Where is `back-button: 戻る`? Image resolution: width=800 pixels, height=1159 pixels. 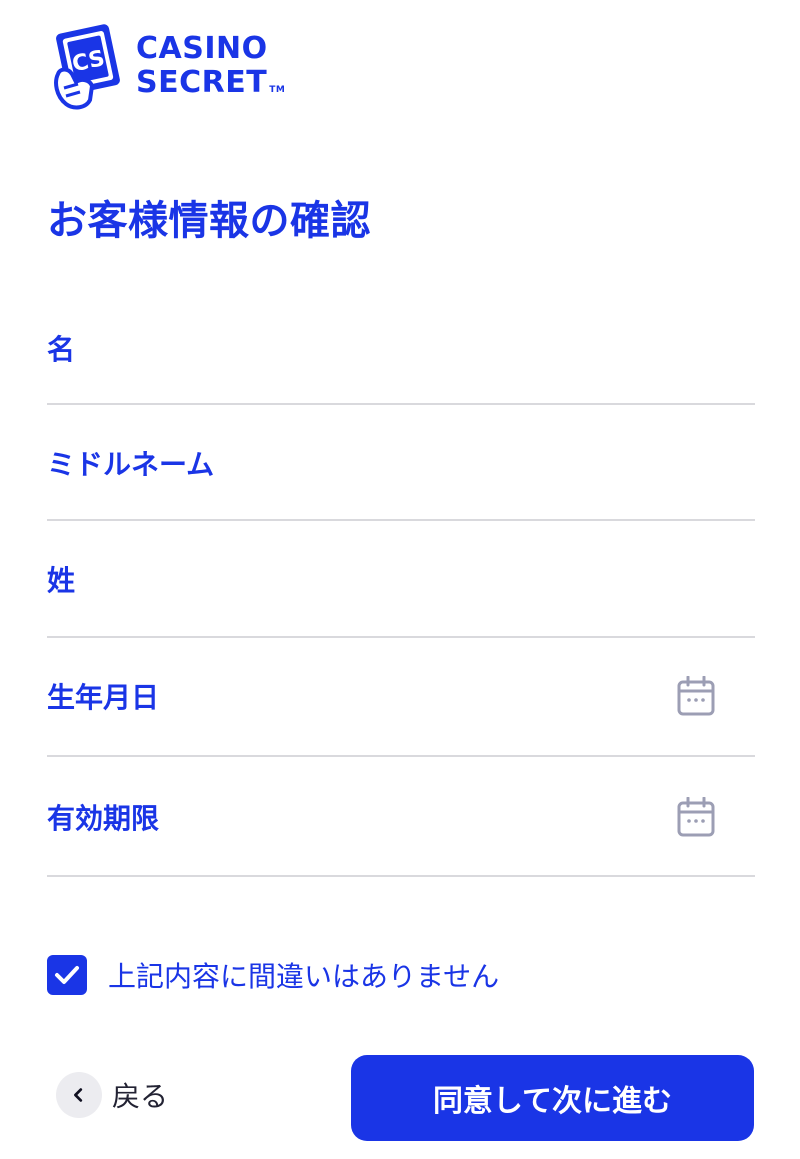
back-button: 戻る is located at coordinates (112, 1095).